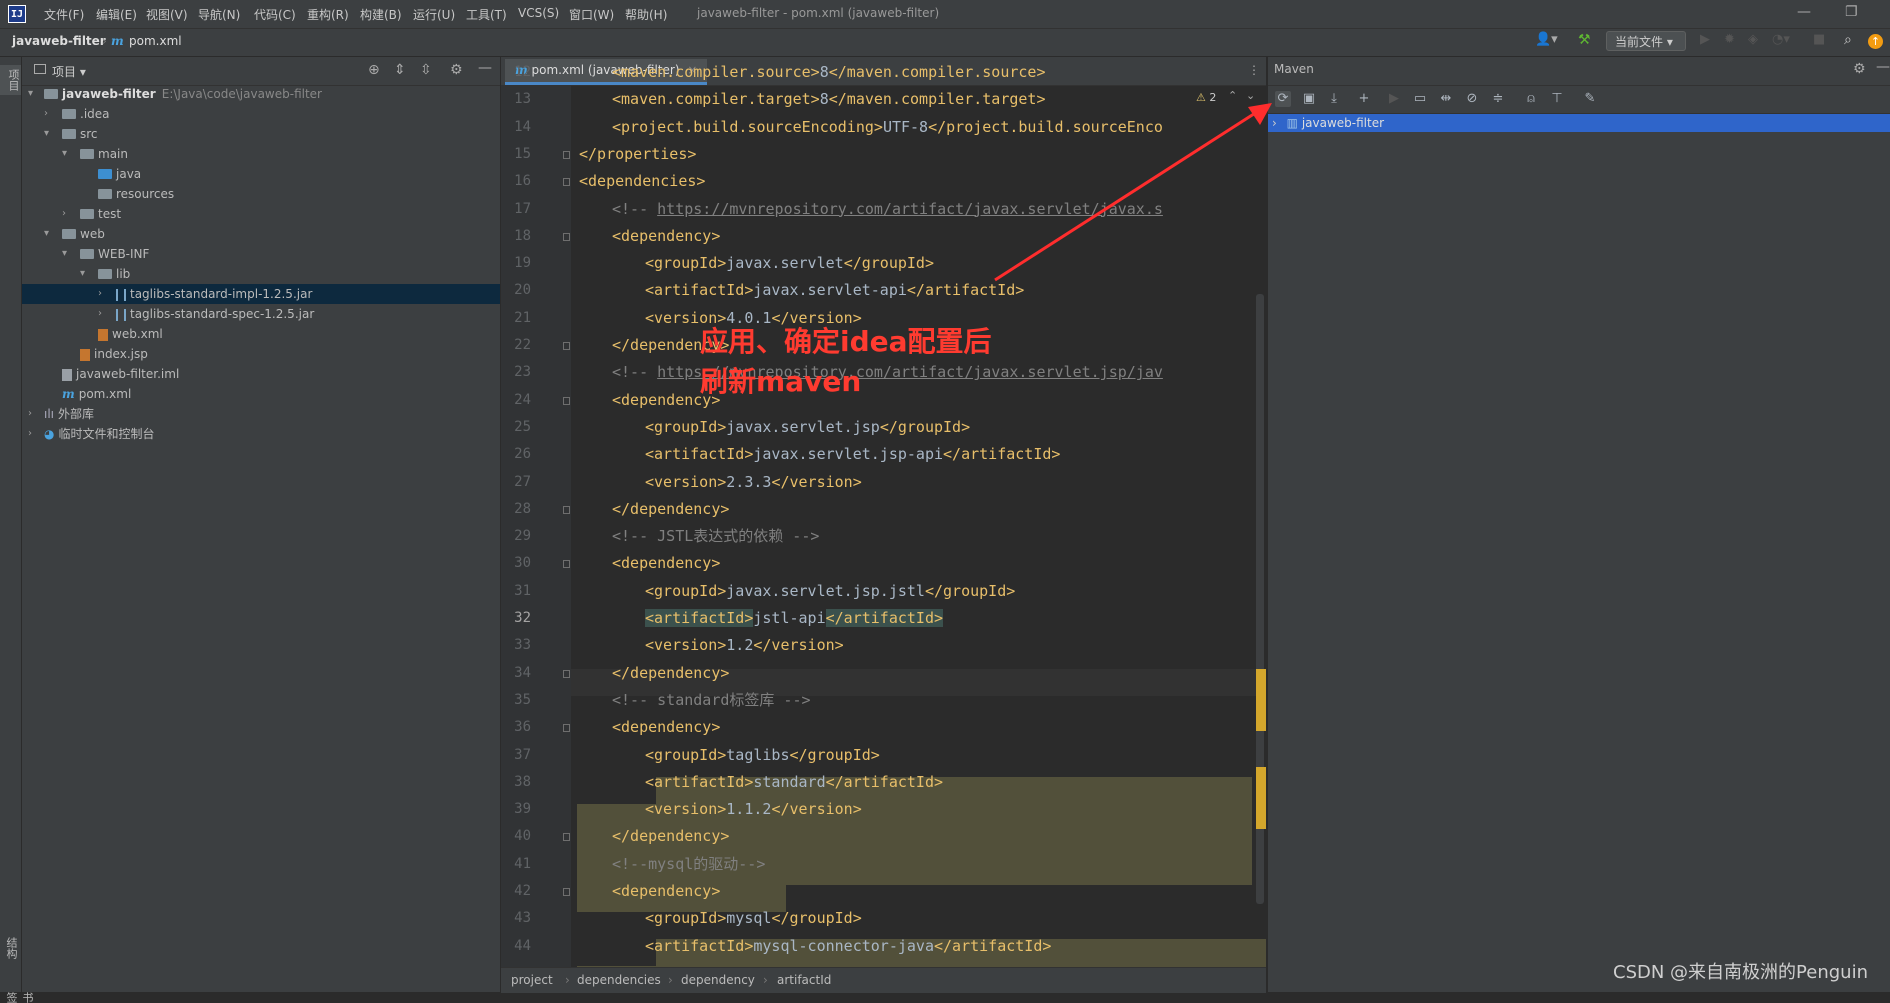  What do you see at coordinates (807, 427) in the screenshot?
I see `code-line: <groupId>javax.servlet.jsp</groupId>` at bounding box center [807, 427].